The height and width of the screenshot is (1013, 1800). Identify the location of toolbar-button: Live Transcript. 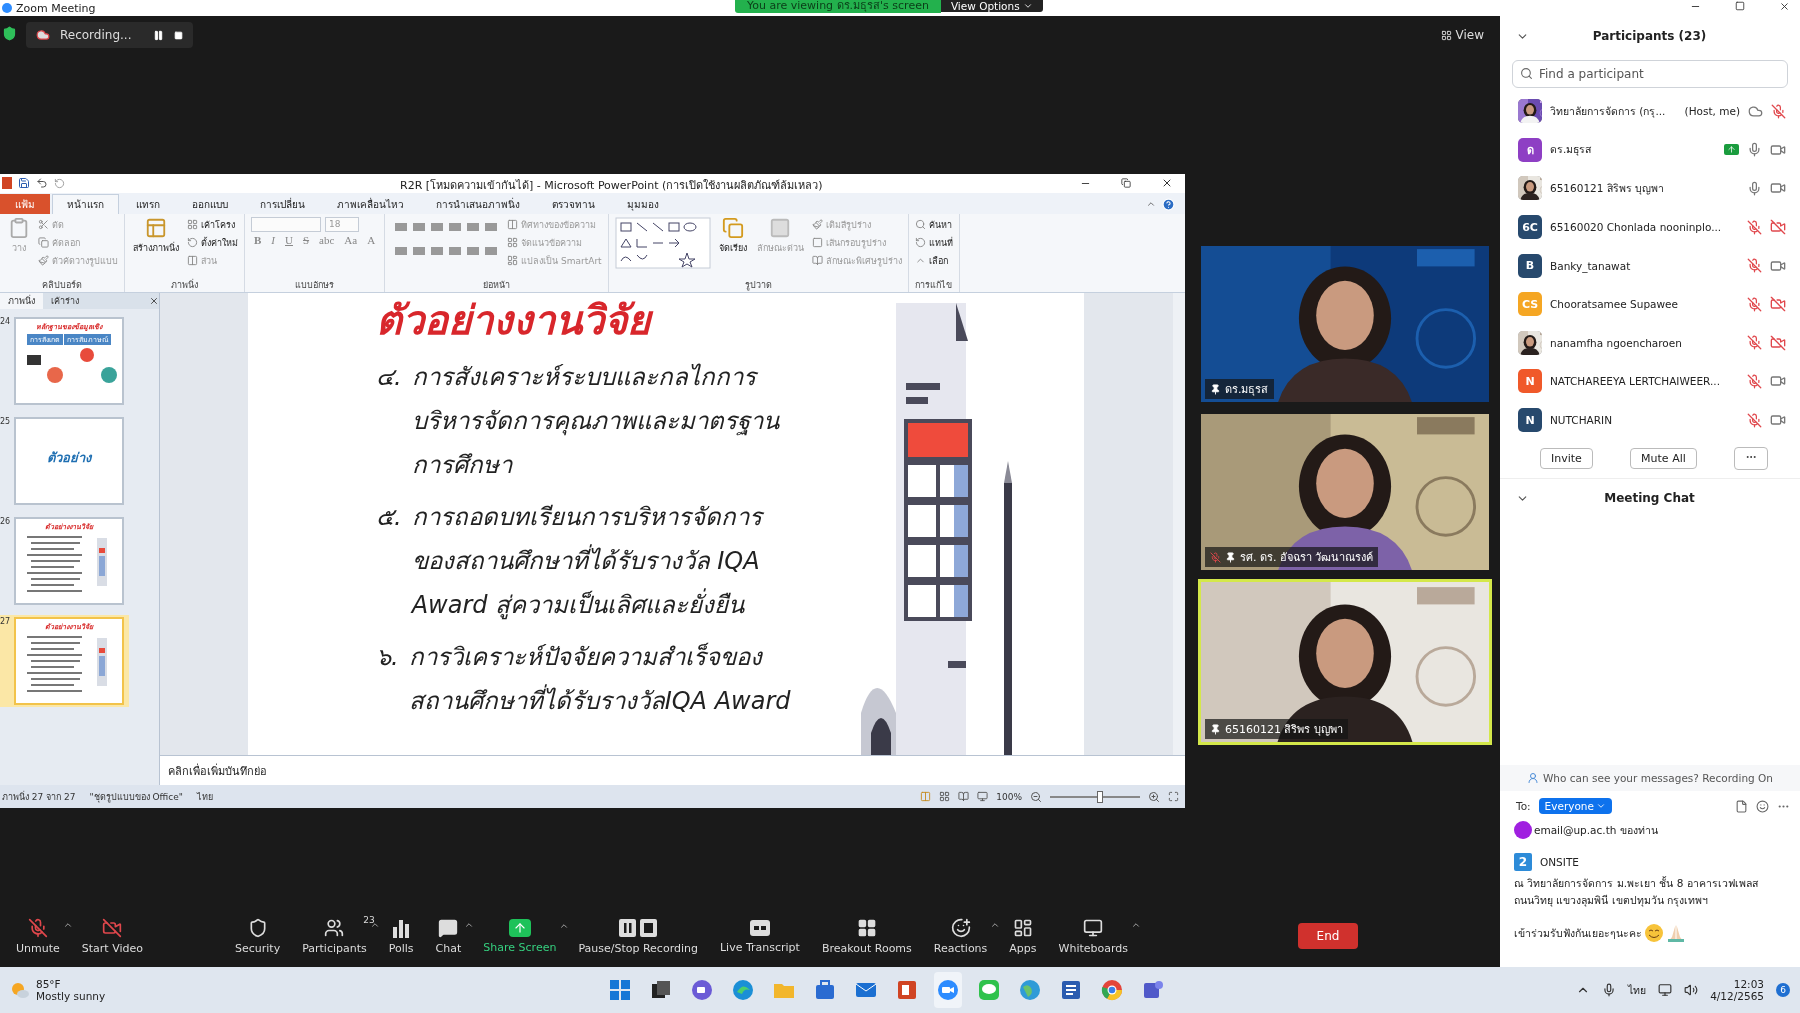
(762, 936).